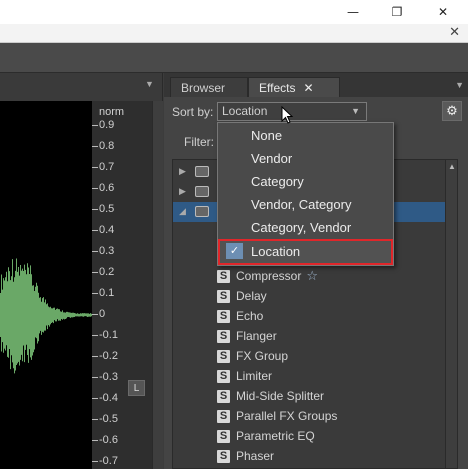  I want to click on minimize-button: —, so click(353, 12).